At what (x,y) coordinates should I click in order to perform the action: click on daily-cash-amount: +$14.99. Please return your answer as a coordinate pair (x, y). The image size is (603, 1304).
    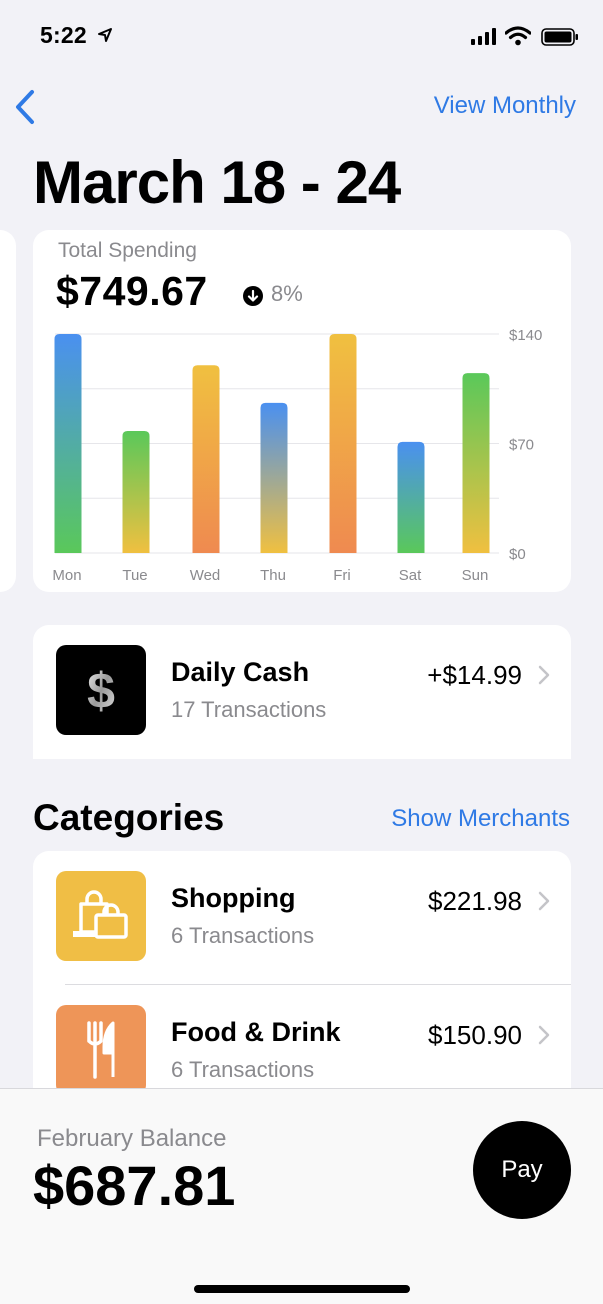
    Looking at the image, I should click on (474, 675).